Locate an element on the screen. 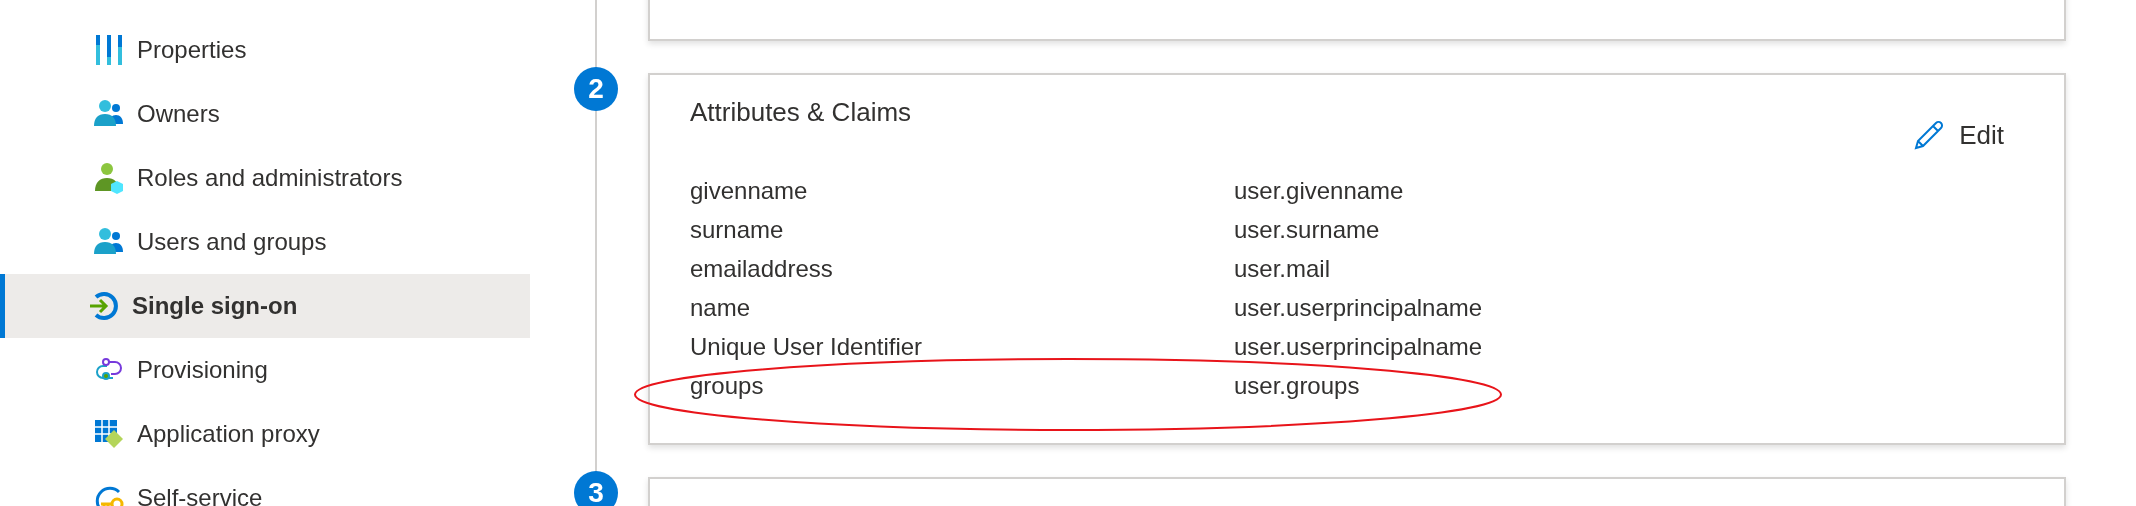  claim-value: user.givenname is located at coordinates (1319, 190).